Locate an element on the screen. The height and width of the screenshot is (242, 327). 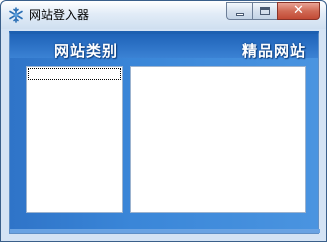
sites-header: 精品网站 is located at coordinates (274, 51).